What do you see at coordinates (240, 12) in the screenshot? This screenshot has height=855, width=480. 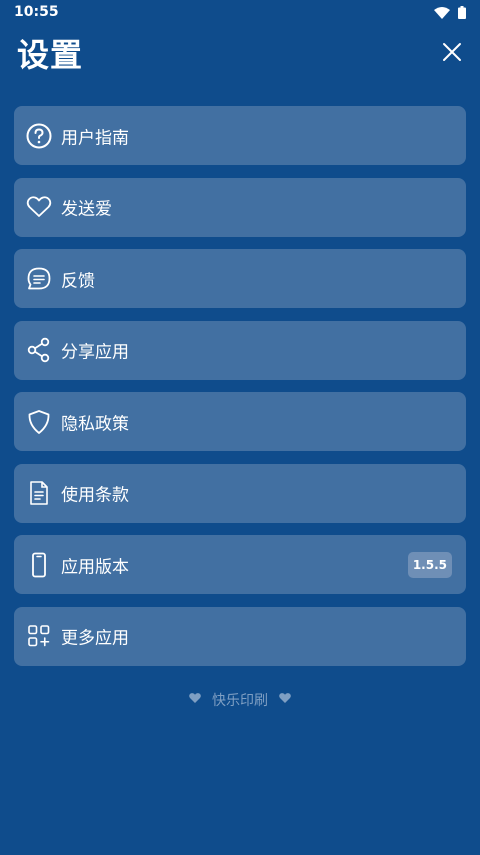 I see `status-bar: 10:55` at bounding box center [240, 12].